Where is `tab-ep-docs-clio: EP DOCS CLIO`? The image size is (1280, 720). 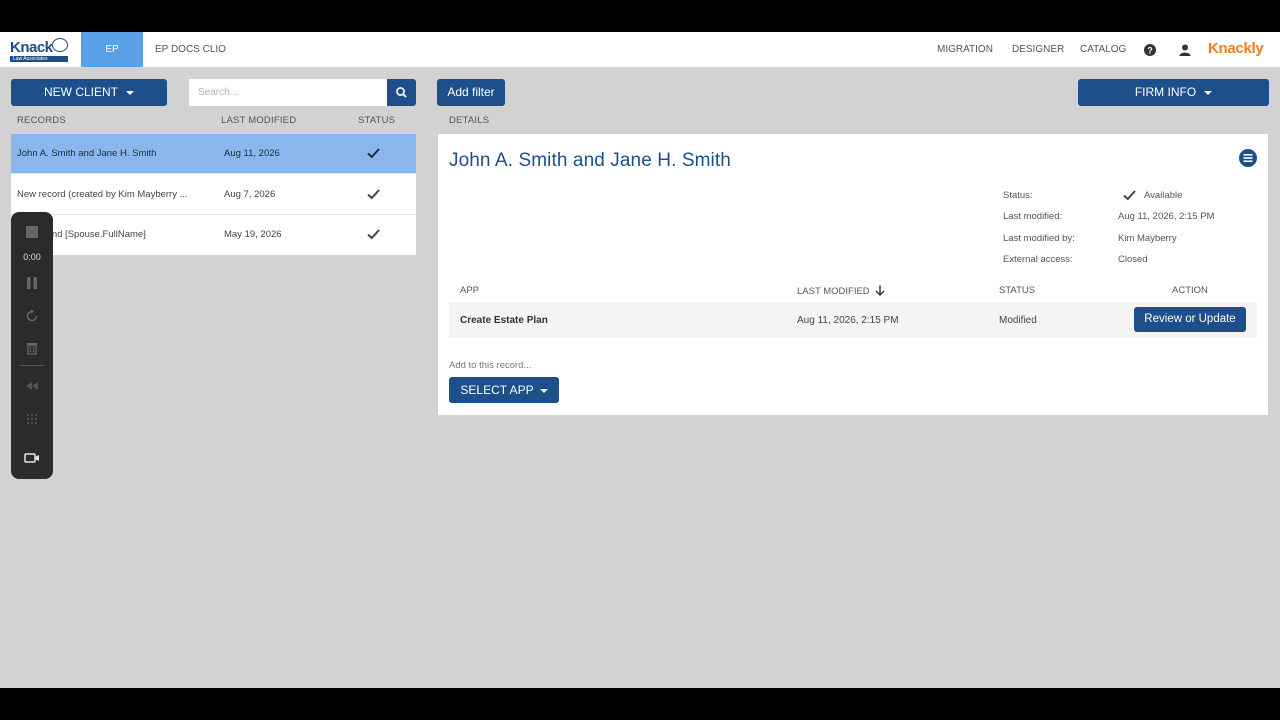
tab-ep-docs-clio: EP DOCS CLIO is located at coordinates (190, 49).